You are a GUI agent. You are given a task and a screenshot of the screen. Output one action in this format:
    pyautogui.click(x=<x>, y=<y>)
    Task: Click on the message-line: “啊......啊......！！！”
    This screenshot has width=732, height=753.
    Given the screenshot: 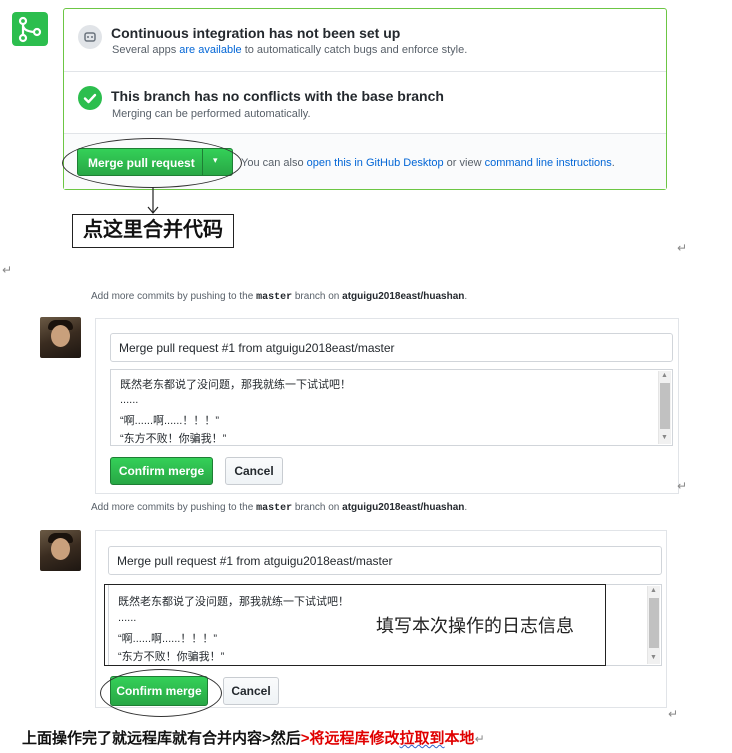 What is the action you would take?
    pyautogui.click(x=169, y=421)
    